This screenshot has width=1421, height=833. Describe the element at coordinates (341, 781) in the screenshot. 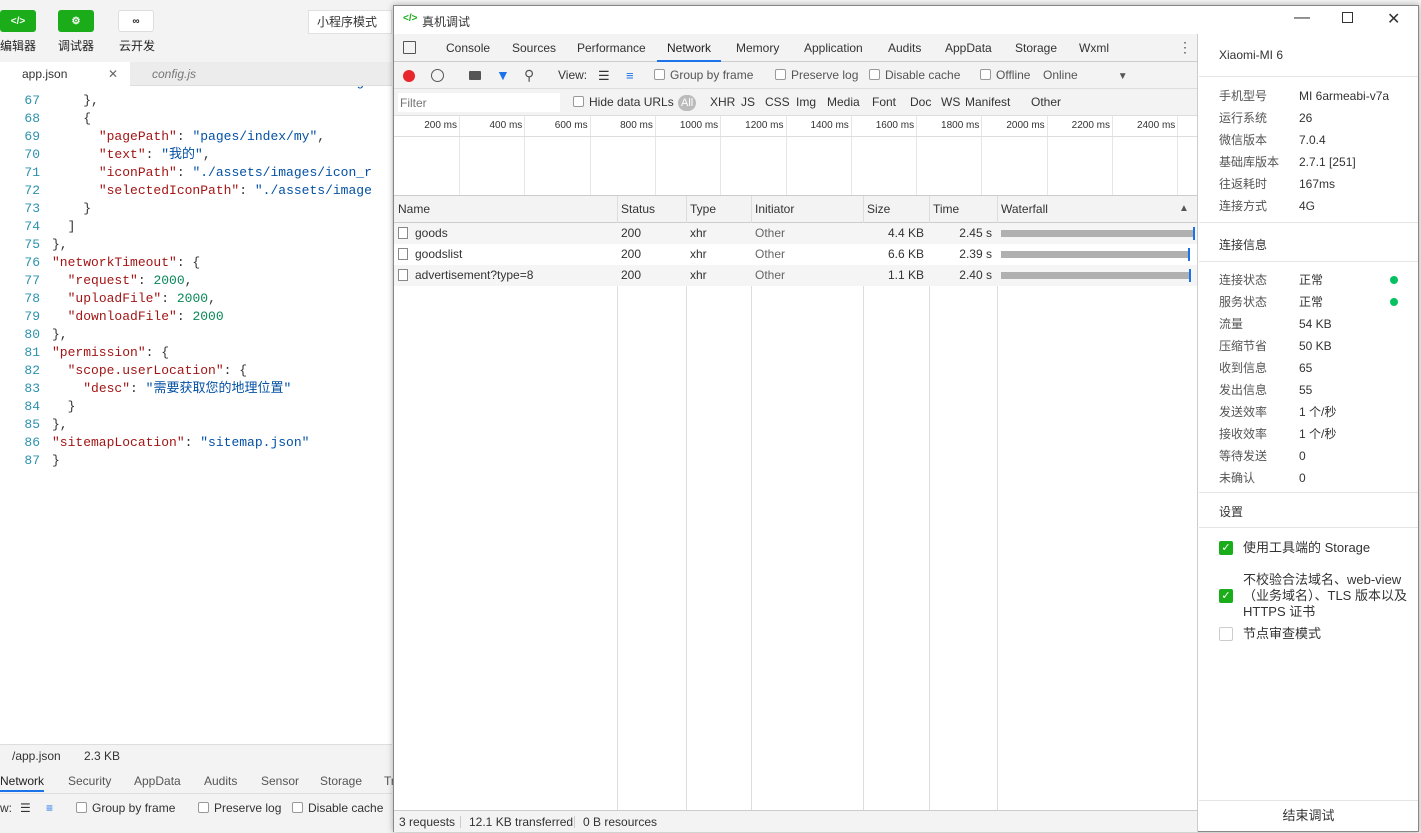

I see `bottom-tab: Storage` at that location.